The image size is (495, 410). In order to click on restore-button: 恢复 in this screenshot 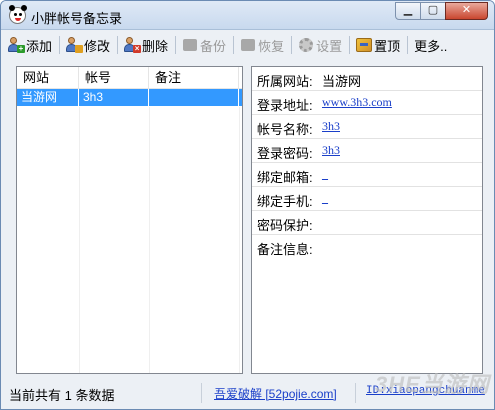, I will do `click(262, 45)`.